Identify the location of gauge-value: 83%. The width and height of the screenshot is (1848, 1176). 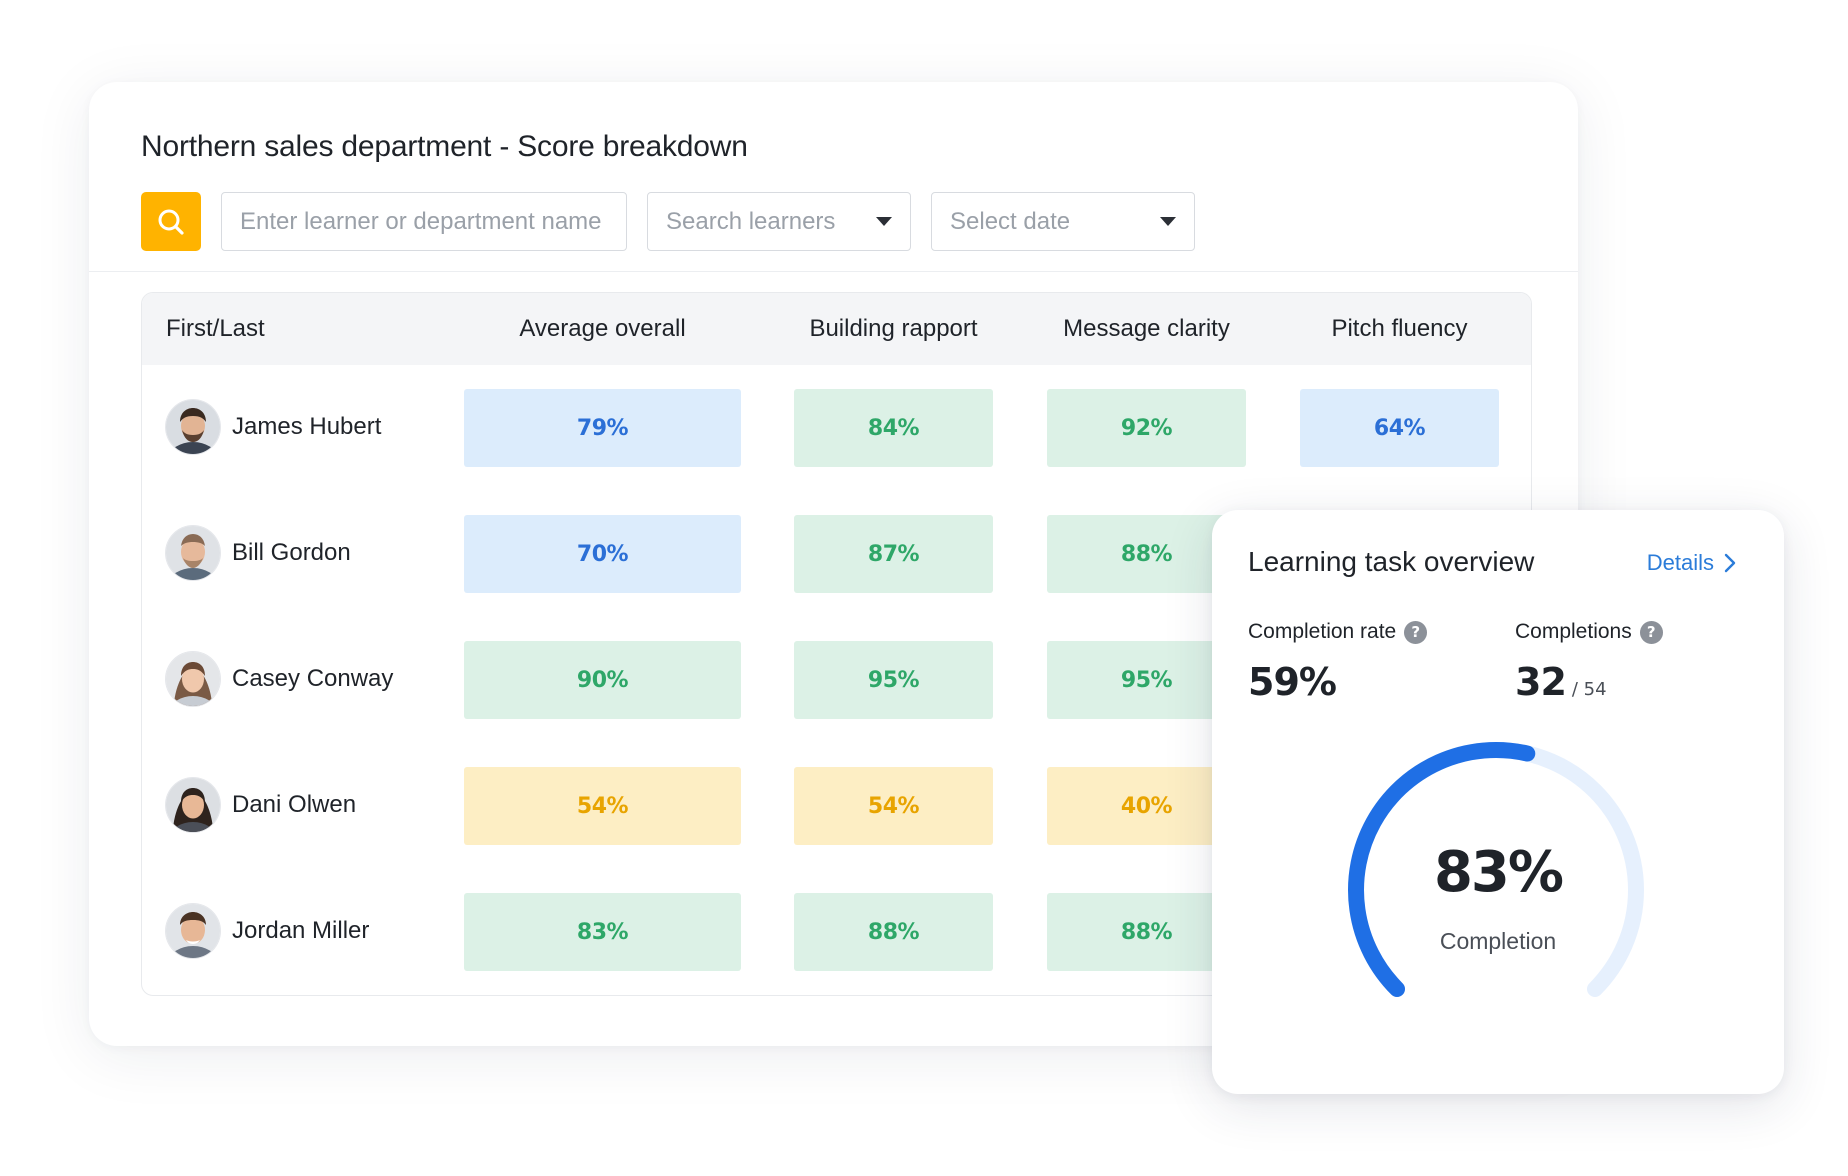
(1498, 872).